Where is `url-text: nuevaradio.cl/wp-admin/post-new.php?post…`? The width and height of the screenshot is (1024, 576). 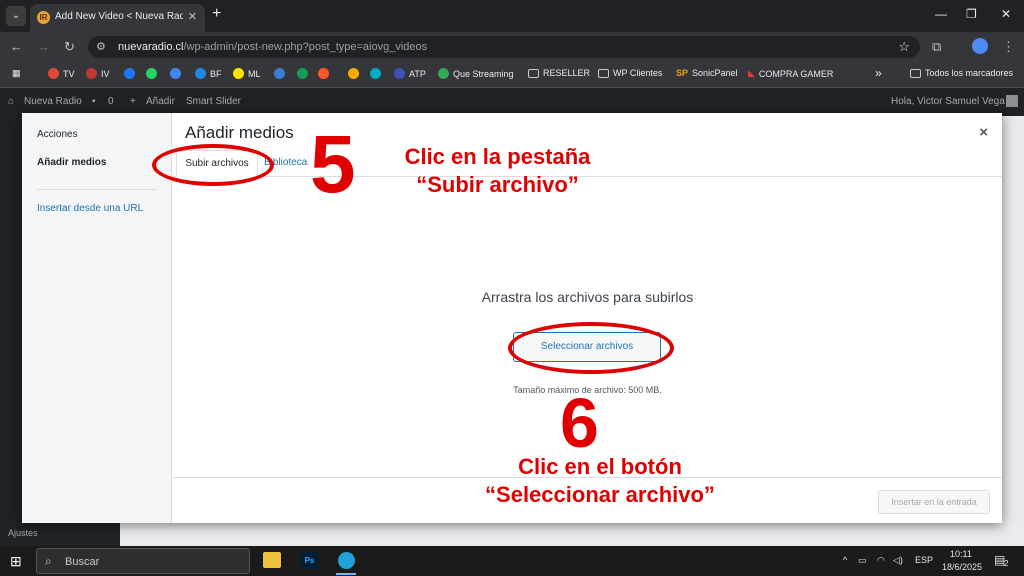 url-text: nuevaradio.cl/wp-admin/post-new.php?post… is located at coordinates (272, 47).